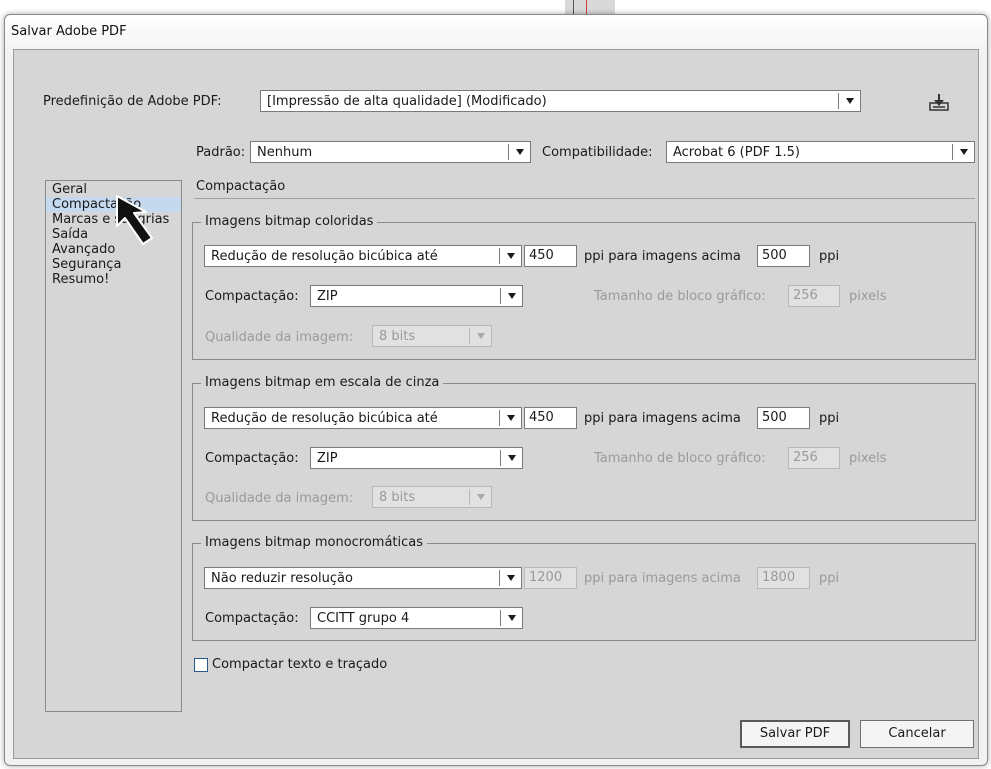 This screenshot has height=769, width=991. Describe the element at coordinates (829, 256) in the screenshot. I see `color-above-unit: ppi` at that location.